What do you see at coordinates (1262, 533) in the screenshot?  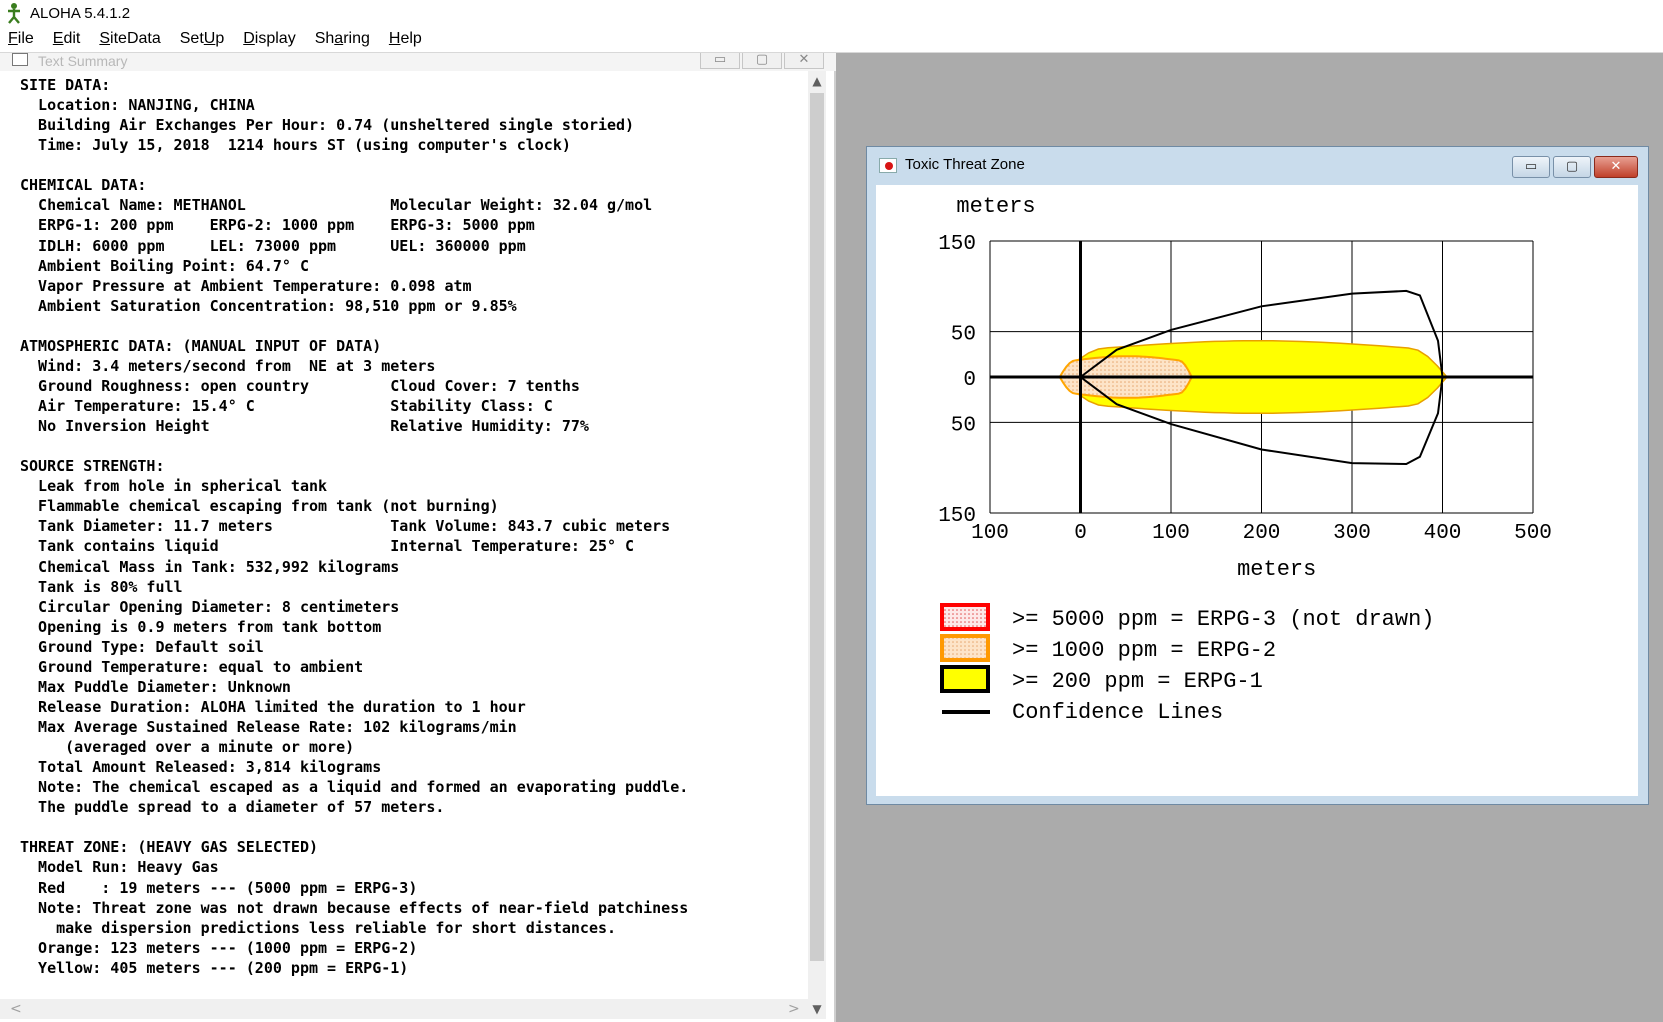 I see `x-tick-label: 200` at bounding box center [1262, 533].